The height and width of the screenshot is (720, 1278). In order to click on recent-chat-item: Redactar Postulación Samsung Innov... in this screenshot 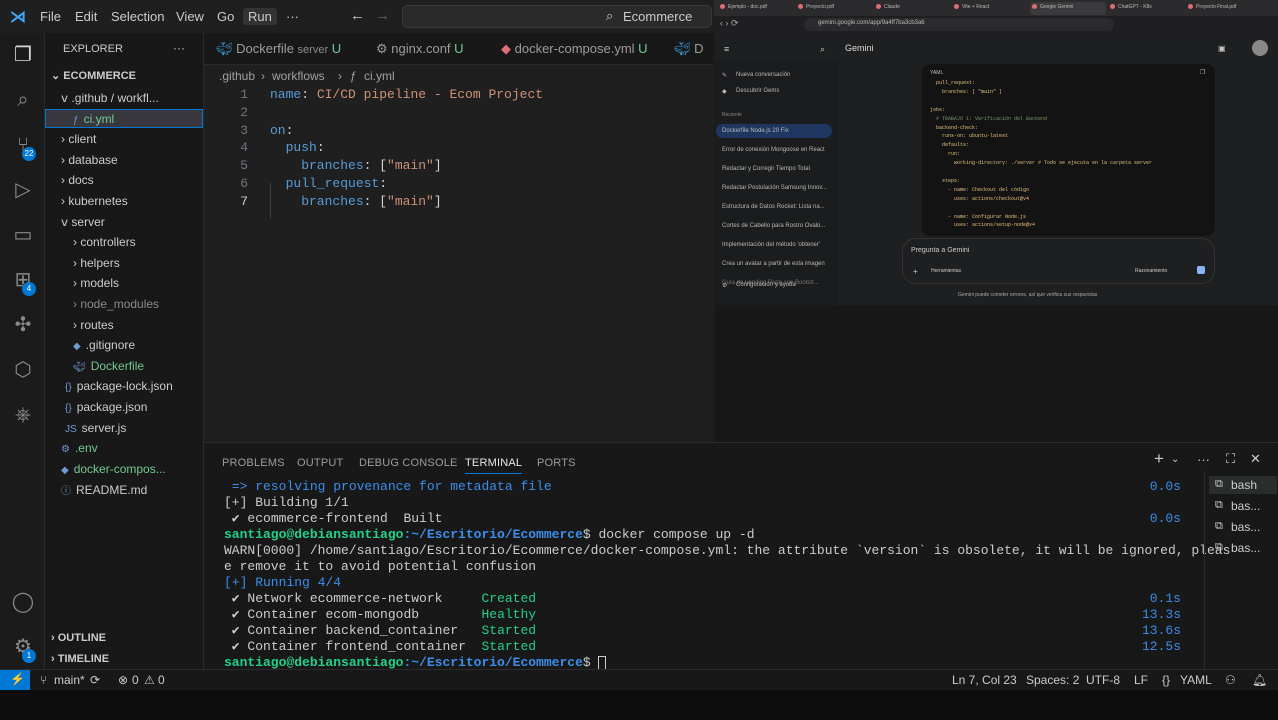, I will do `click(774, 188)`.